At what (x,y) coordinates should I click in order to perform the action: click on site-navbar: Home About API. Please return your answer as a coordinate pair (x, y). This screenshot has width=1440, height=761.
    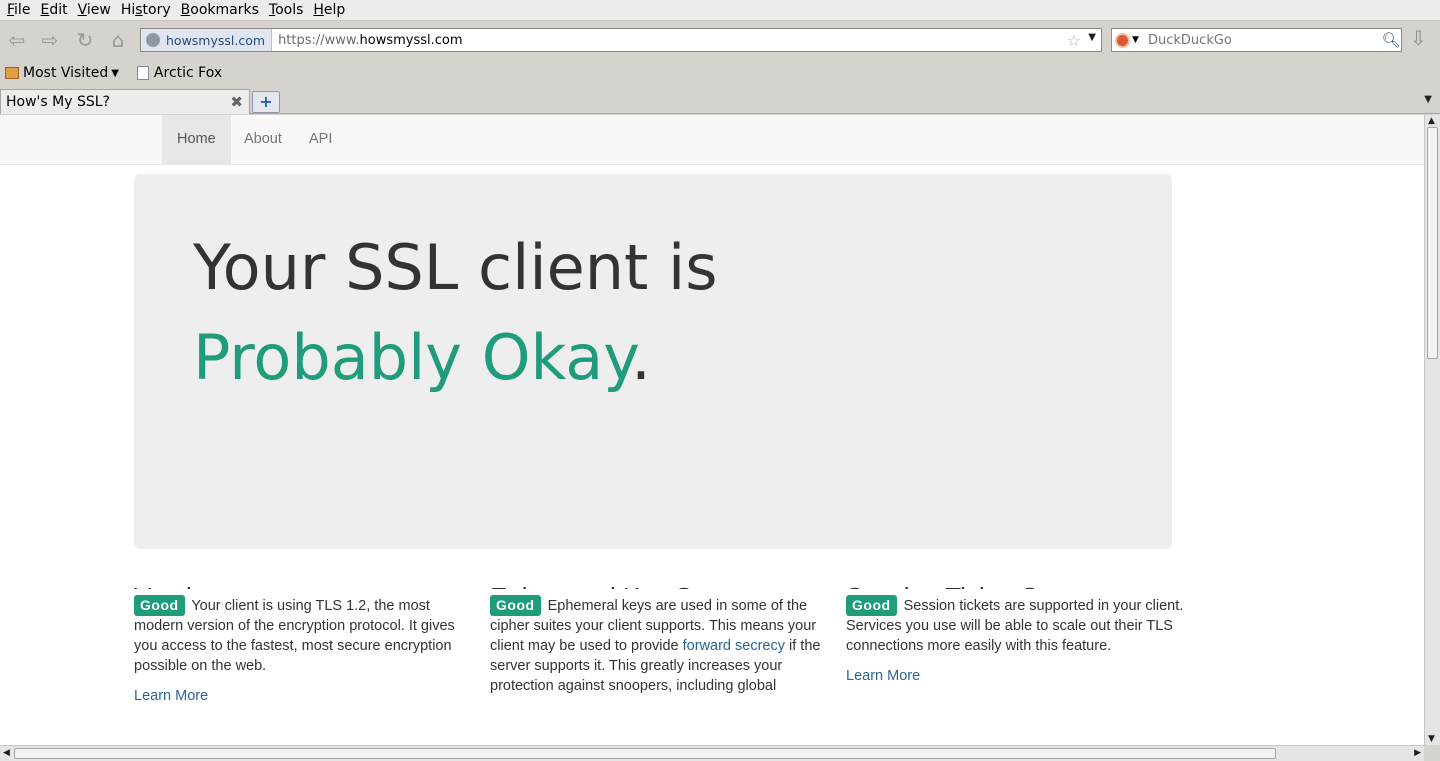
    Looking at the image, I should click on (712, 140).